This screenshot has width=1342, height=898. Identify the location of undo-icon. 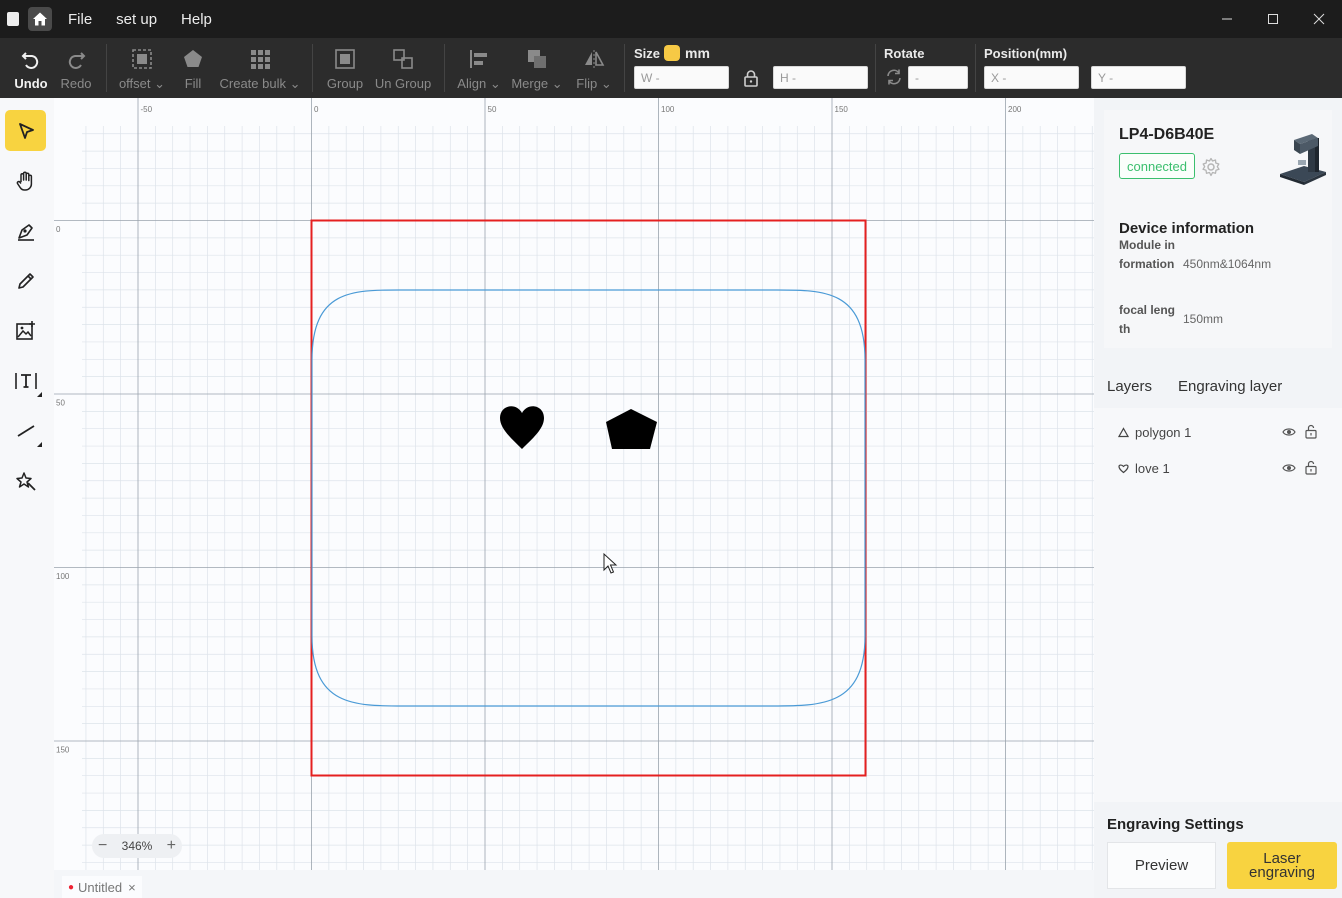
(30, 60).